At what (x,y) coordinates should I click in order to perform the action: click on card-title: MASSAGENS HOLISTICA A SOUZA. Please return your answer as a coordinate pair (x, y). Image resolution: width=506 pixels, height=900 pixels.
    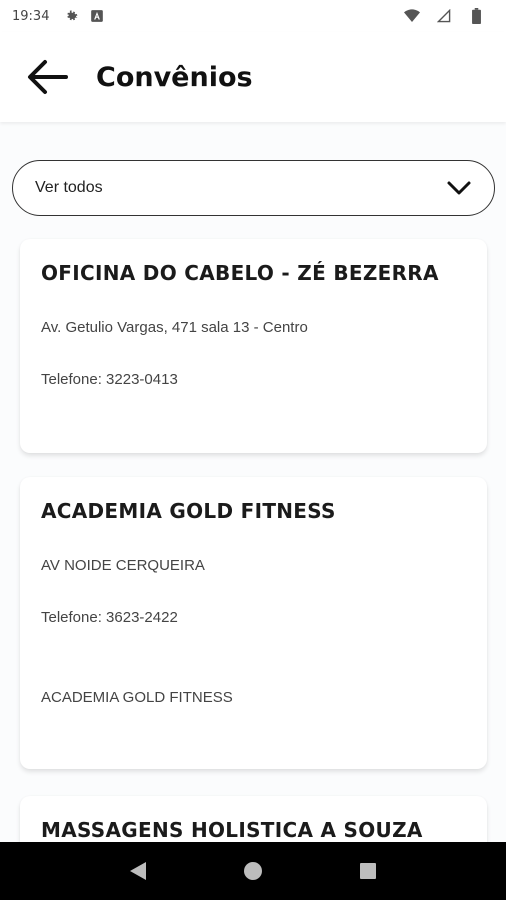
    Looking at the image, I should click on (232, 830).